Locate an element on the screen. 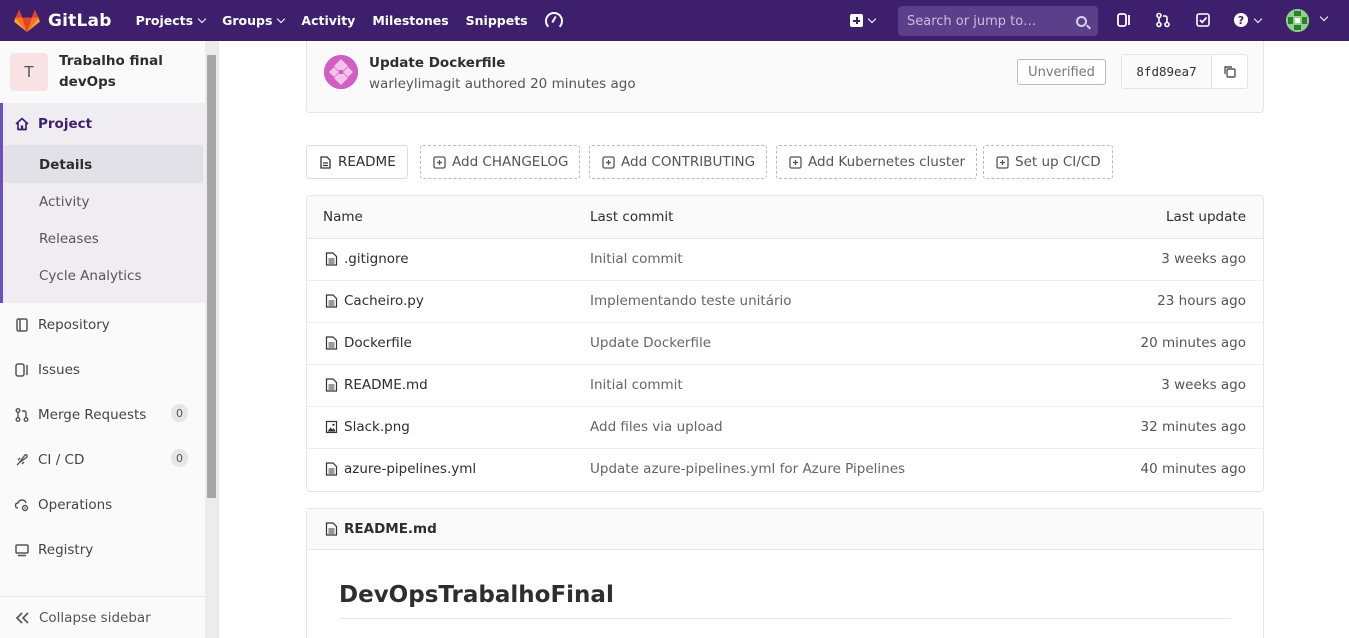  collapse-sidebar-button: Collapse sidebar is located at coordinates (102, 617).